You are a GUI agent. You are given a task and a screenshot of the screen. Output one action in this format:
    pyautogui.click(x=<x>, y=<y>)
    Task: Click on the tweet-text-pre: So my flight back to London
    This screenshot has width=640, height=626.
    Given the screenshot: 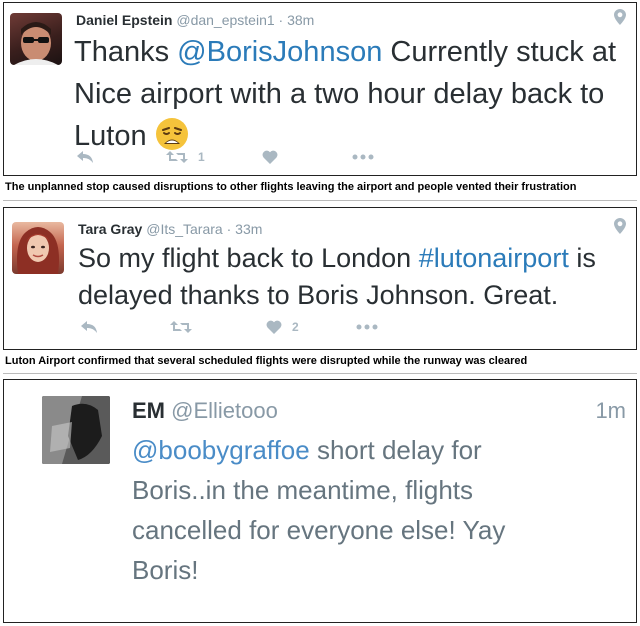 What is the action you would take?
    pyautogui.click(x=248, y=258)
    